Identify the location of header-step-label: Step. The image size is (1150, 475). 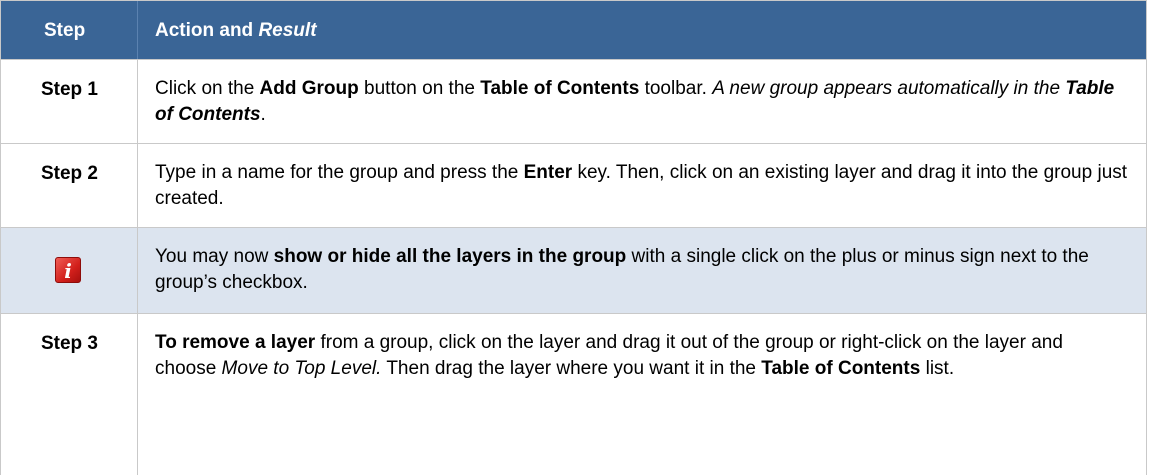
(65, 30).